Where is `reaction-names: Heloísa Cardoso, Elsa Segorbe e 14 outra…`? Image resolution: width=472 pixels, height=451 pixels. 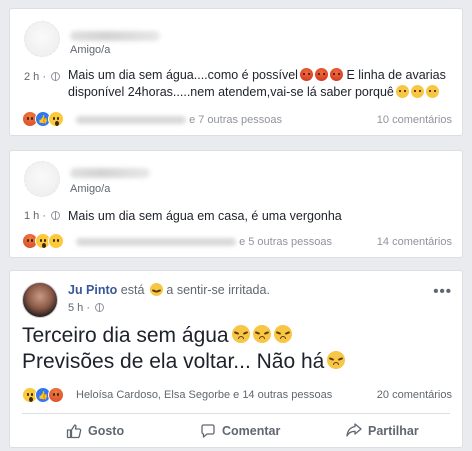
reaction-names: Heloísa Cardoso, Elsa Segorbe e 14 outra… is located at coordinates (204, 395).